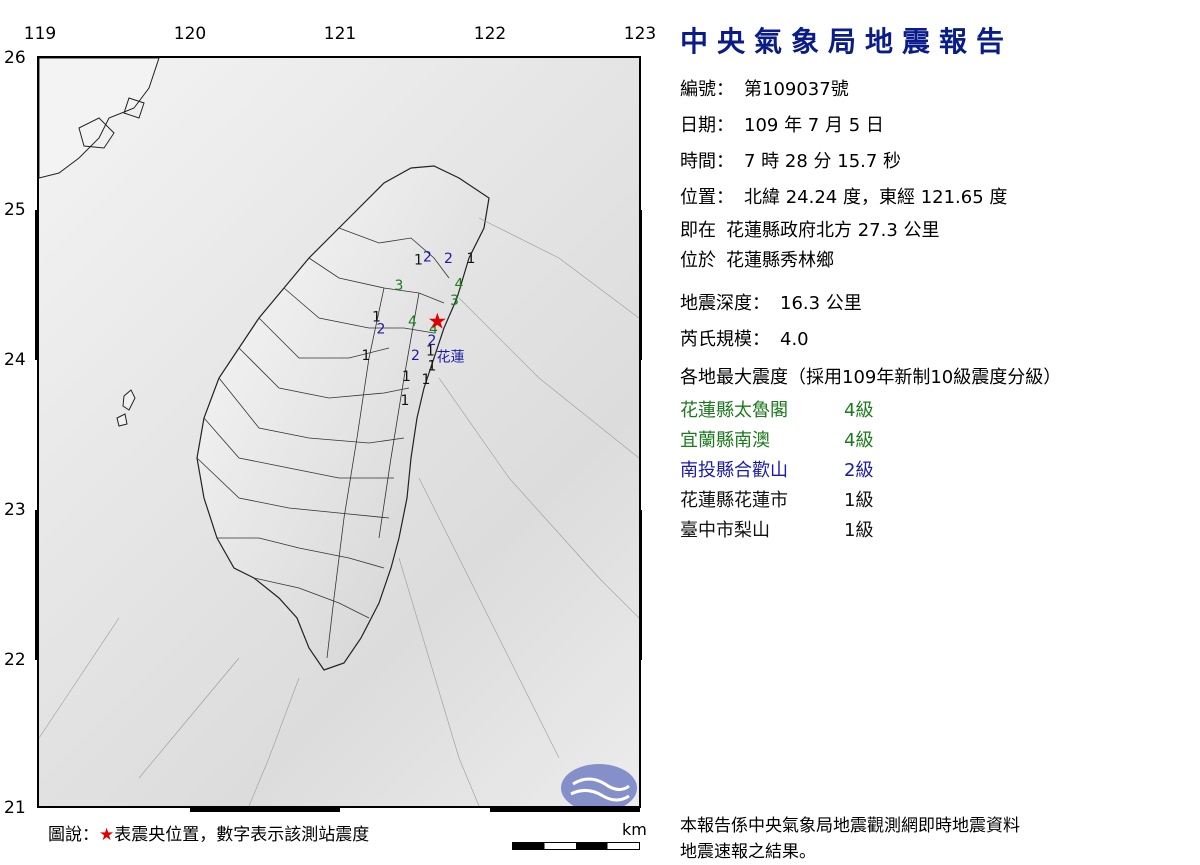  Describe the element at coordinates (15, 360) in the screenshot. I see `latitude-label: 24` at that location.